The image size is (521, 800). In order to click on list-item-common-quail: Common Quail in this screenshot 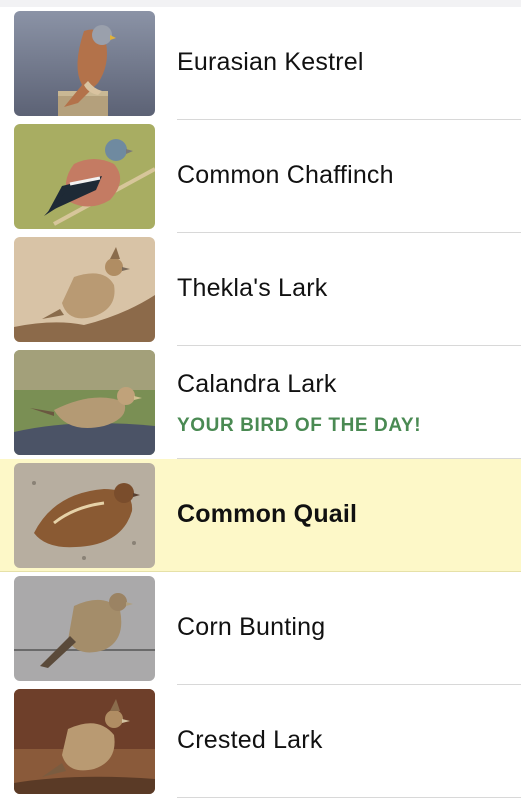, I will do `click(260, 515)`.